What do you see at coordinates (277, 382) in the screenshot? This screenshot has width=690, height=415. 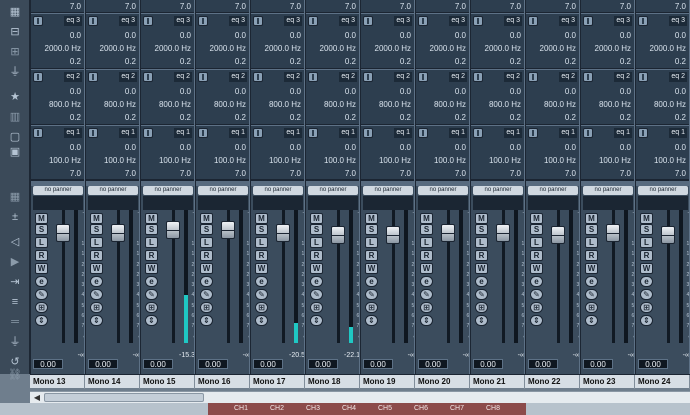 I see `channel-name: Mono 17` at bounding box center [277, 382].